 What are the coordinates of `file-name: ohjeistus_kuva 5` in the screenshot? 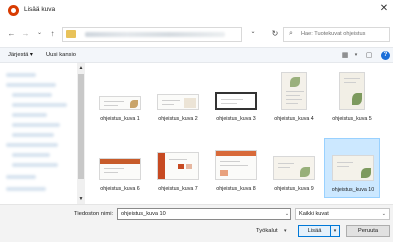 It's located at (352, 119).